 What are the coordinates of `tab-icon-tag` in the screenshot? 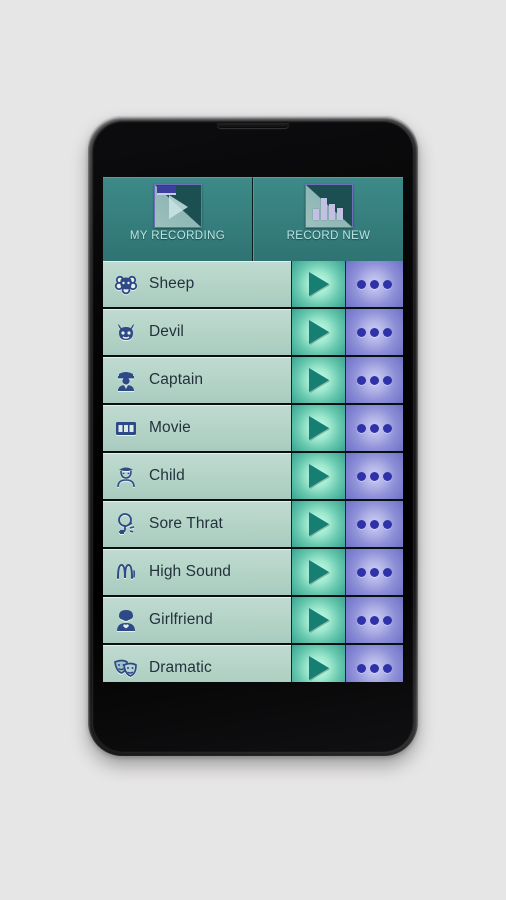 It's located at (166, 190).